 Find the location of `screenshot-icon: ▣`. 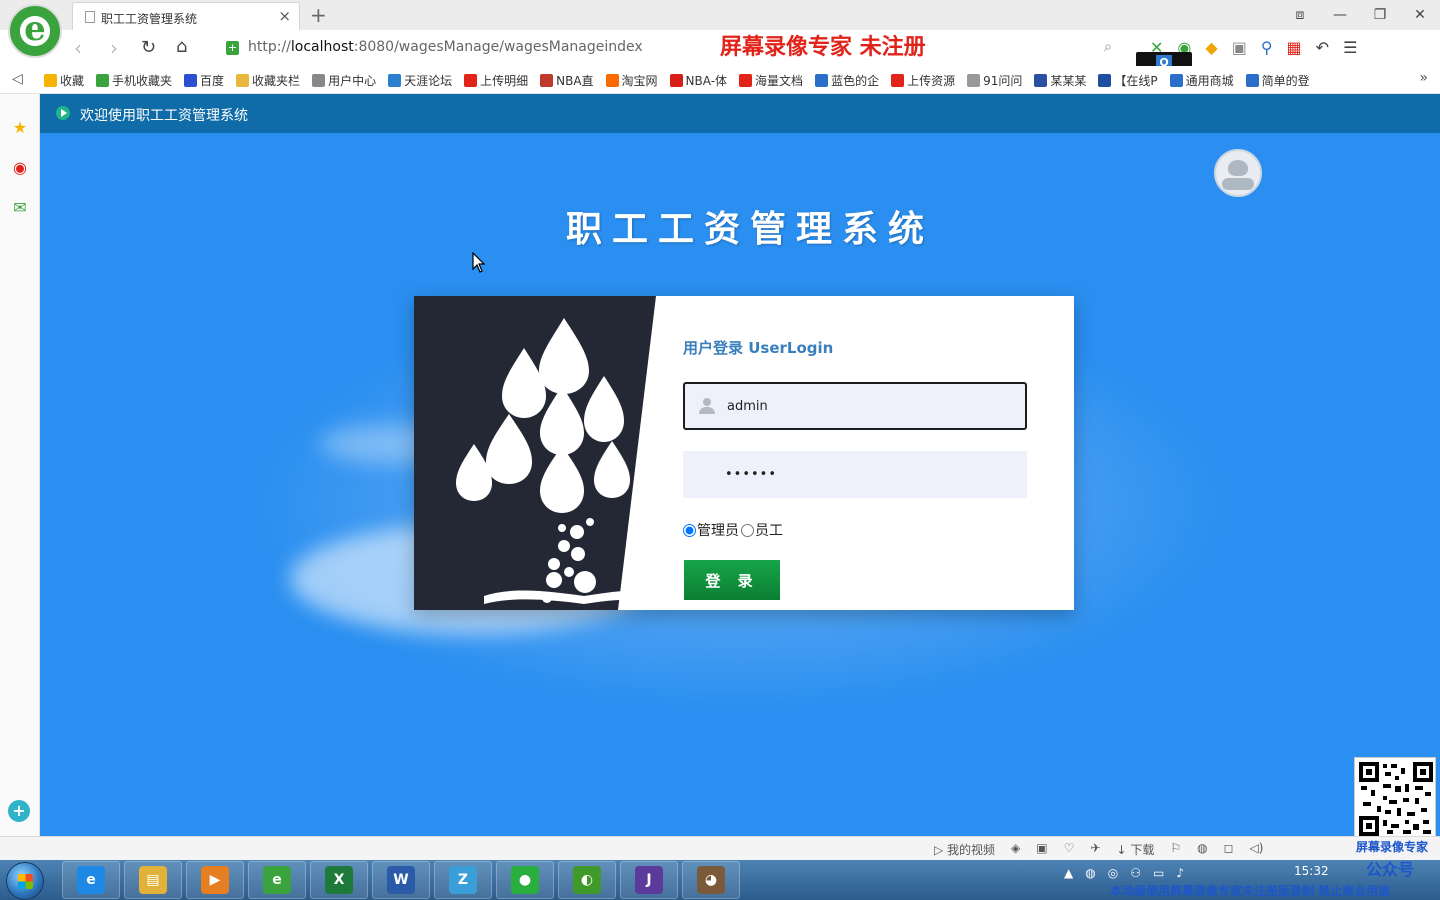

screenshot-icon: ▣ is located at coordinates (1239, 47).